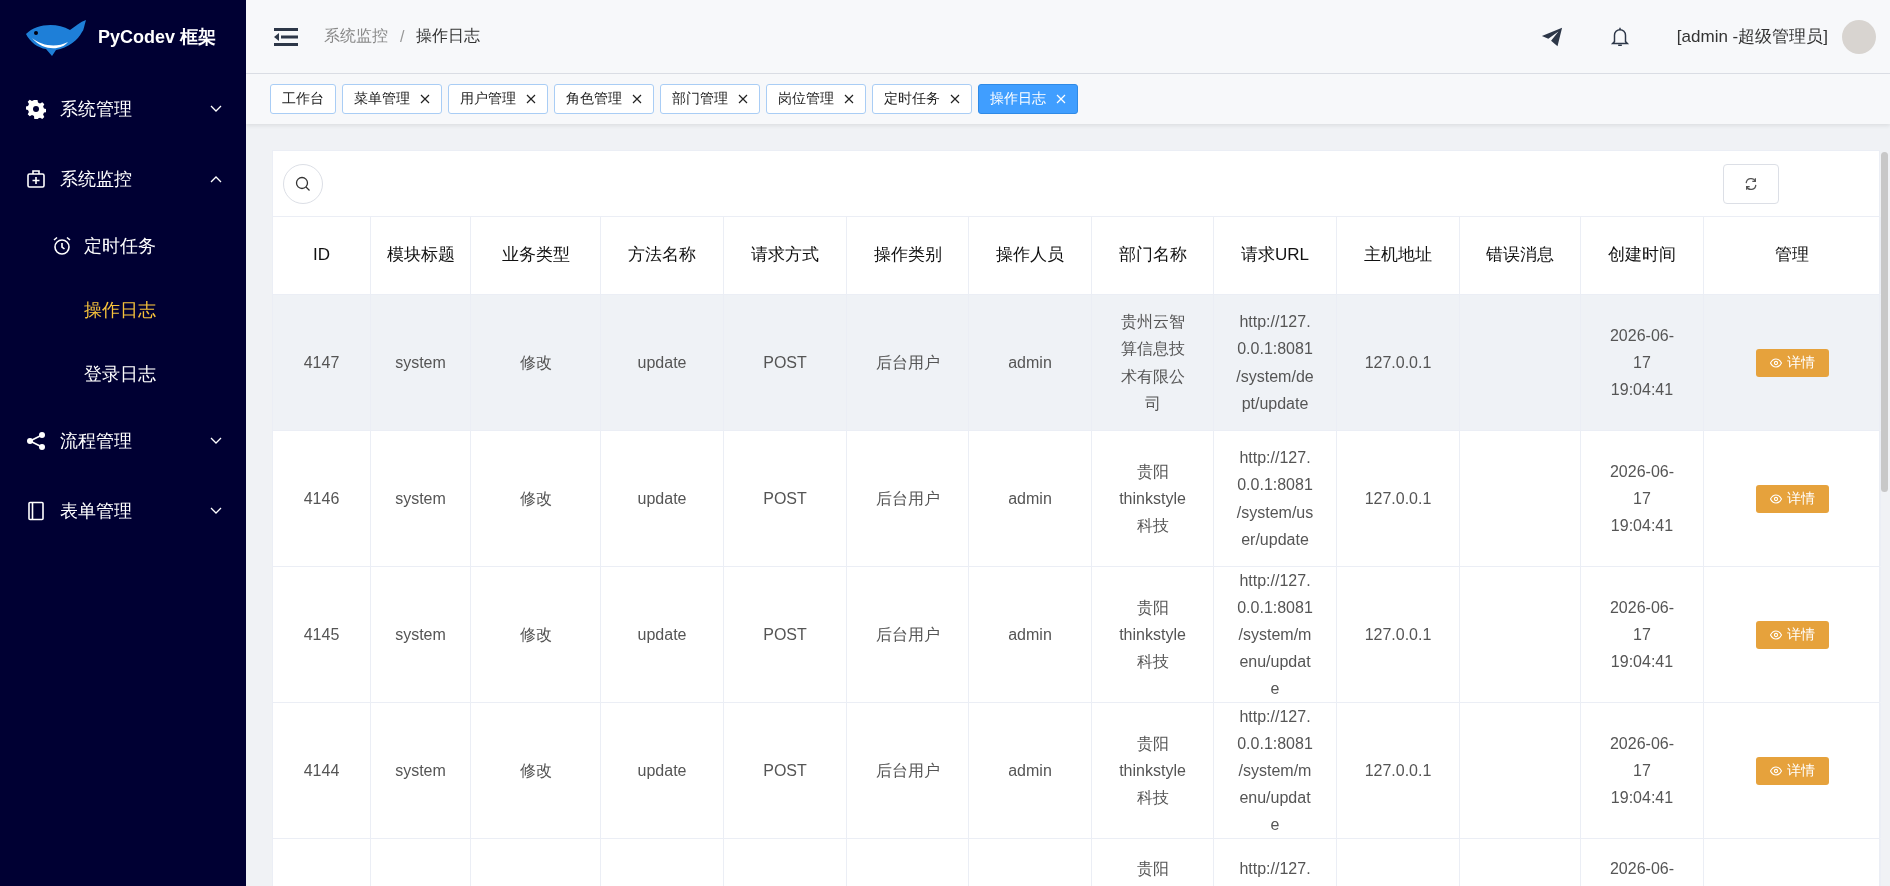  Describe the element at coordinates (356, 36) in the screenshot. I see `breadcrumb-link: 系统监控` at that location.